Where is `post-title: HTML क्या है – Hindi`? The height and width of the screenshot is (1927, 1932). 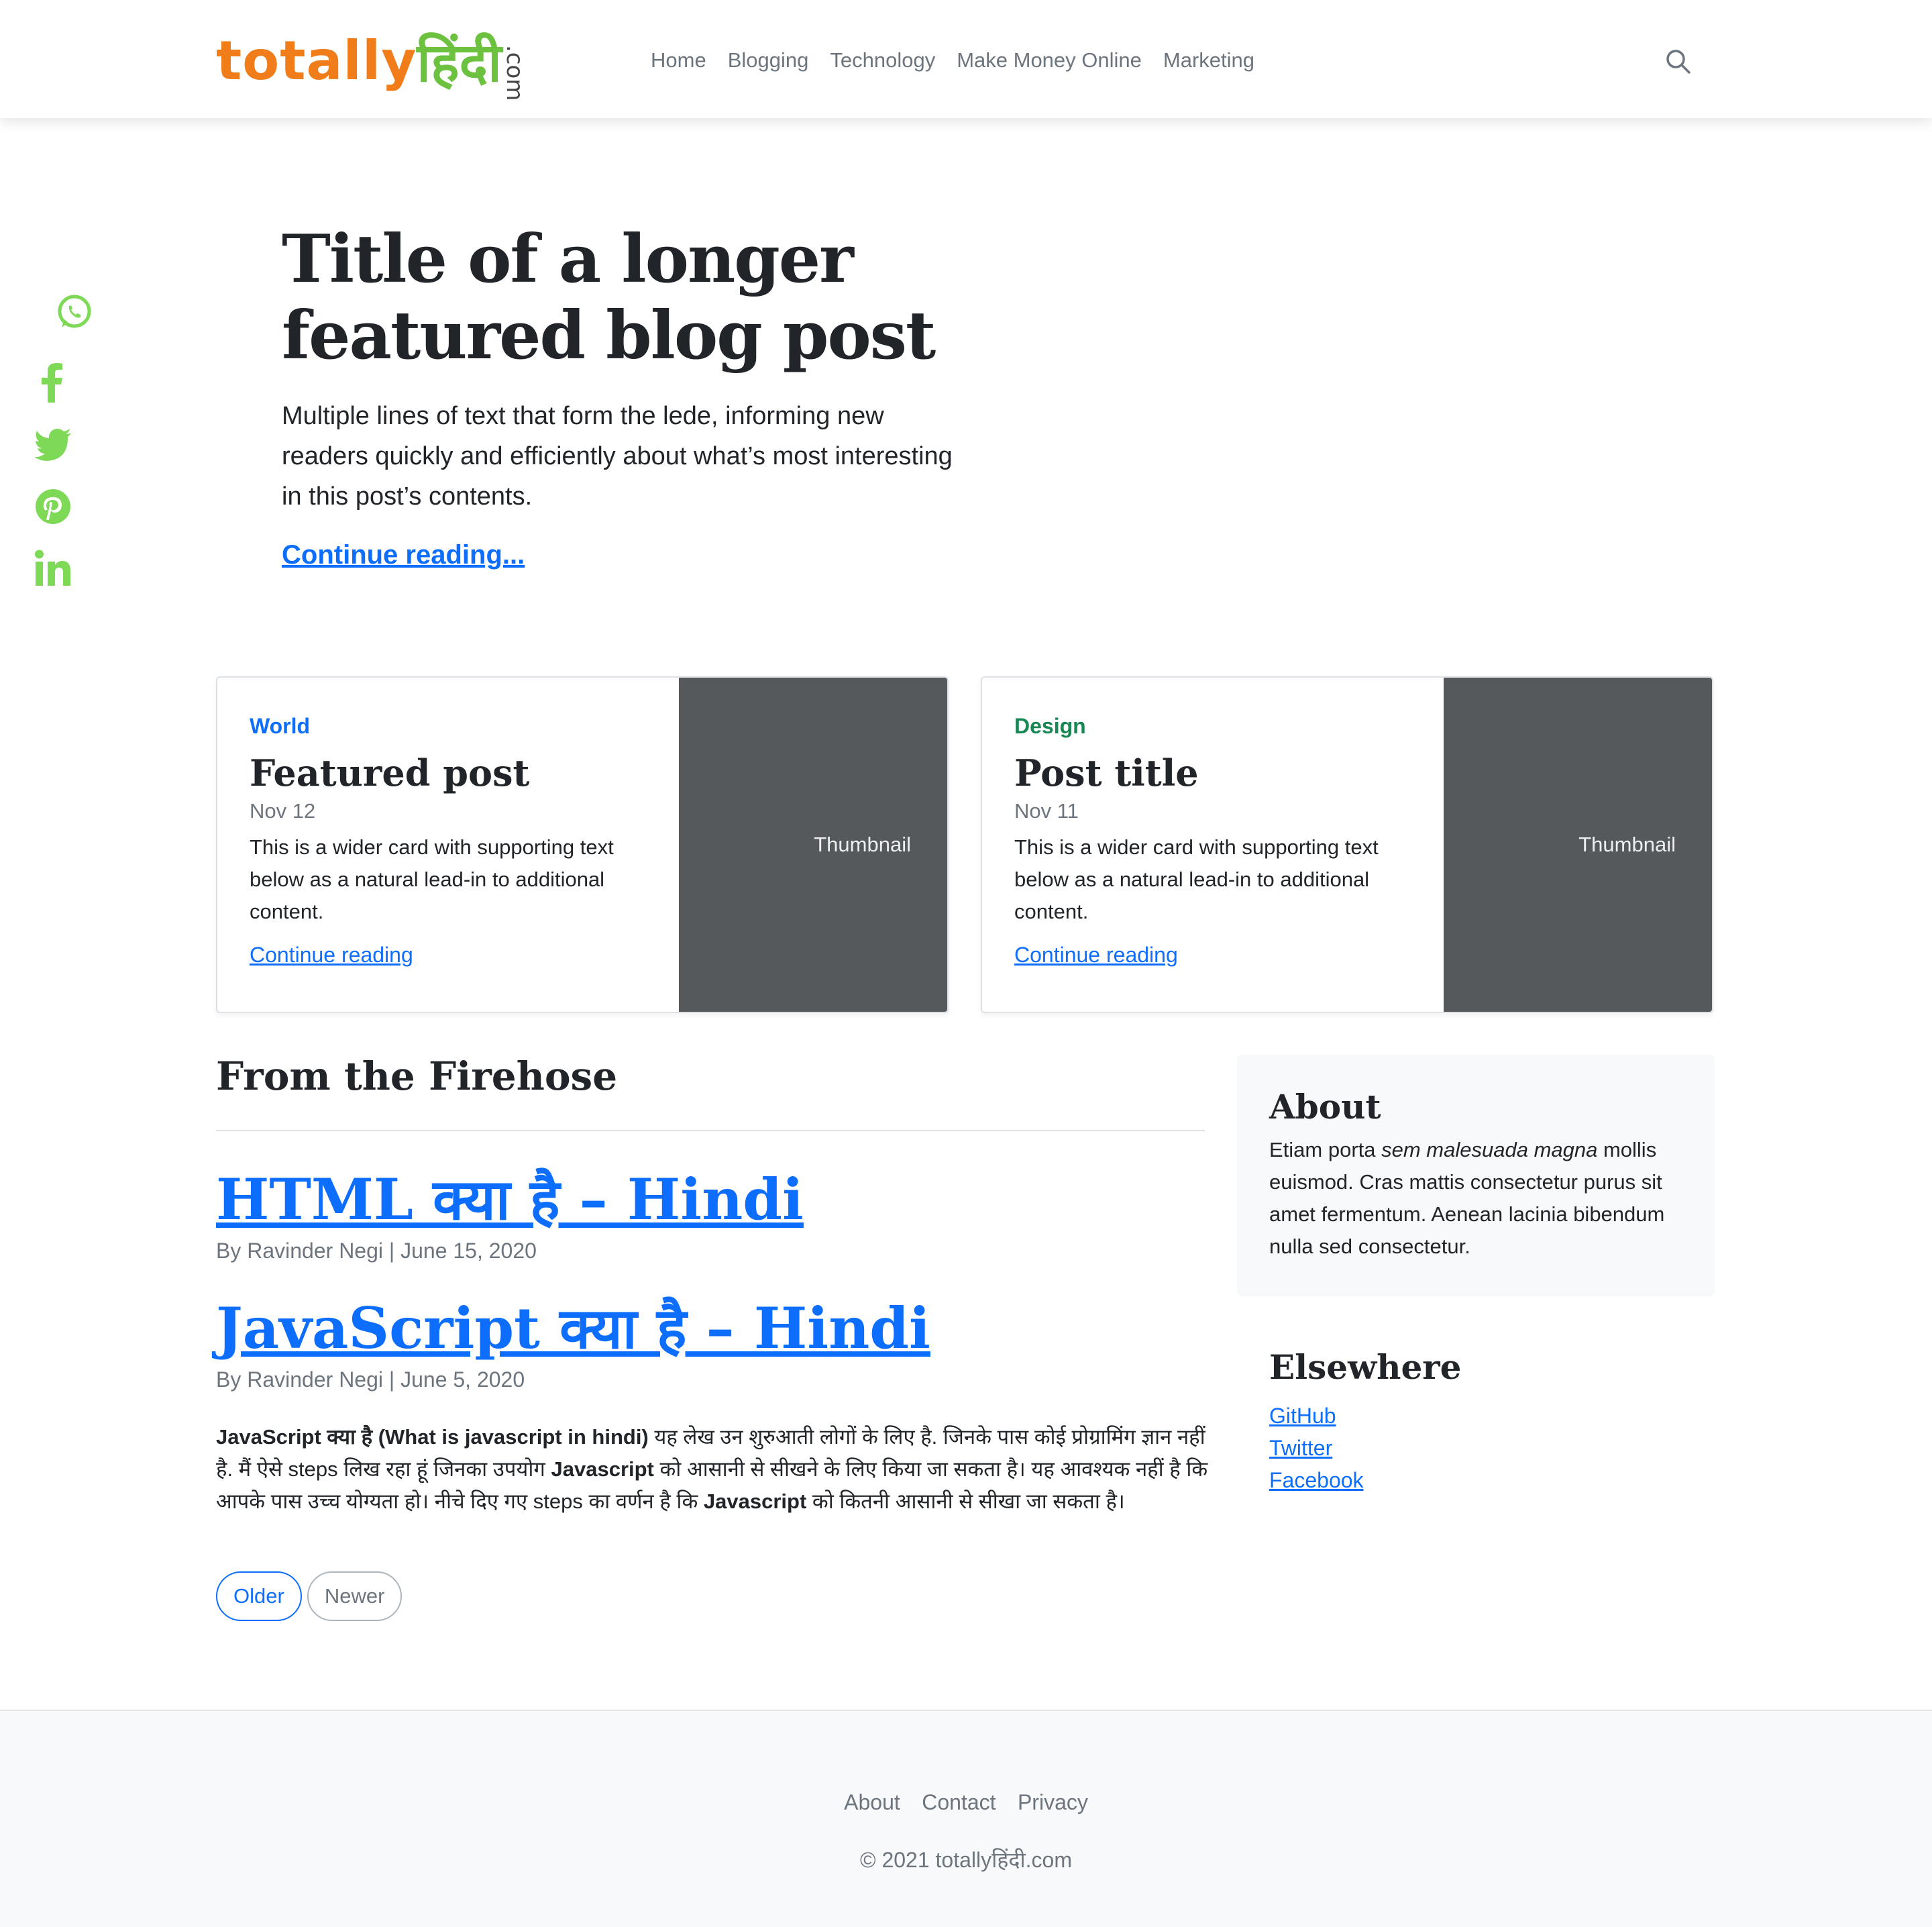 post-title: HTML क्या है – Hindi is located at coordinates (510, 1199).